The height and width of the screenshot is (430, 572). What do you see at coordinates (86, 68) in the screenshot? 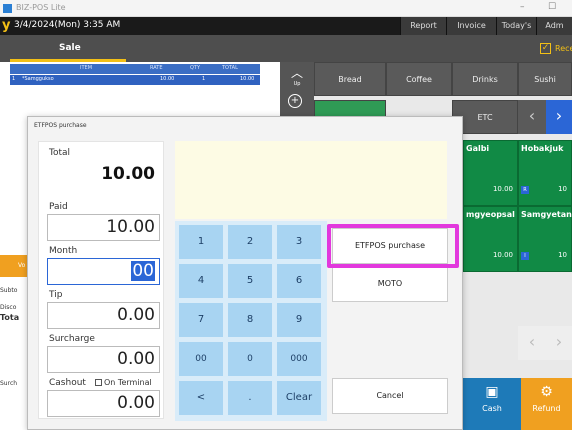
I see `col-item: ITEM` at bounding box center [86, 68].